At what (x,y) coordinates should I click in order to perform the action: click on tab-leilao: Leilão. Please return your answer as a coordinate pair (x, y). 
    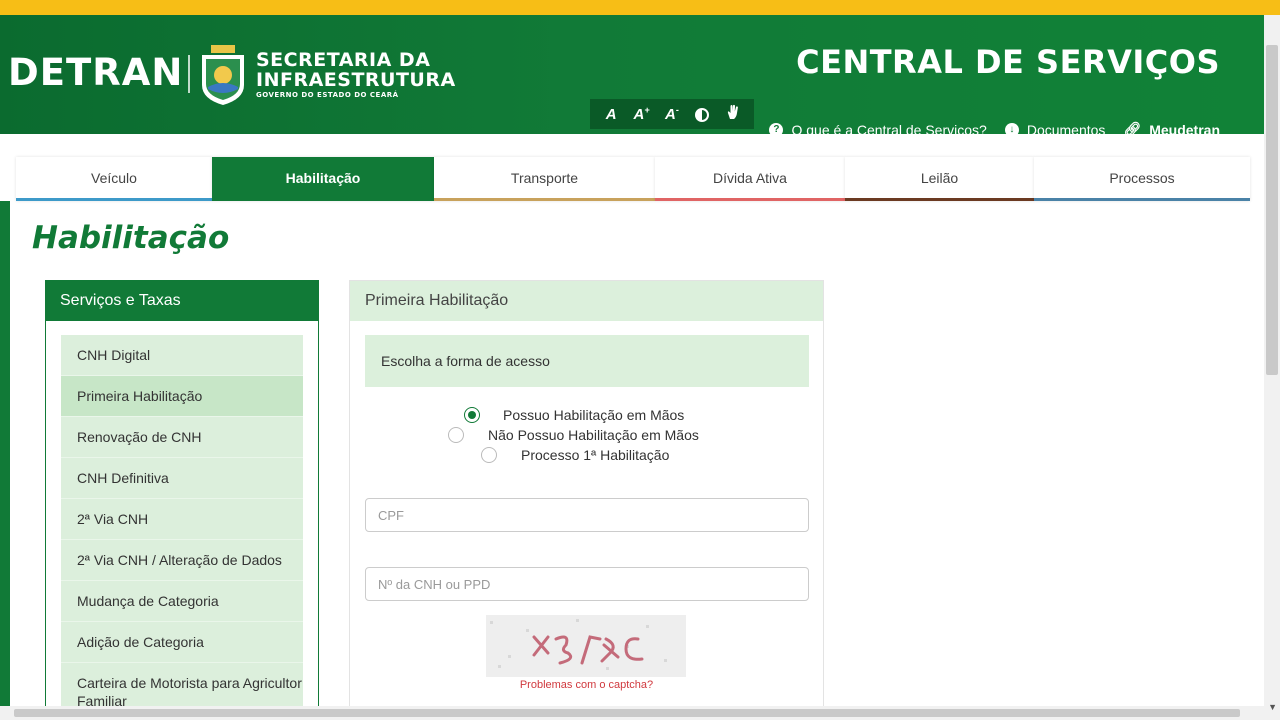
    Looking at the image, I should click on (939, 179).